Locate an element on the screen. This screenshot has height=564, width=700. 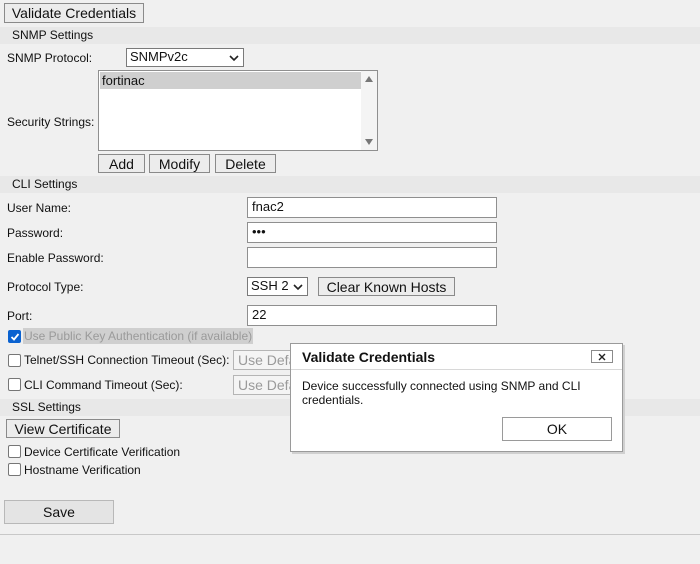
dialog-ok-button: OK is located at coordinates (557, 429).